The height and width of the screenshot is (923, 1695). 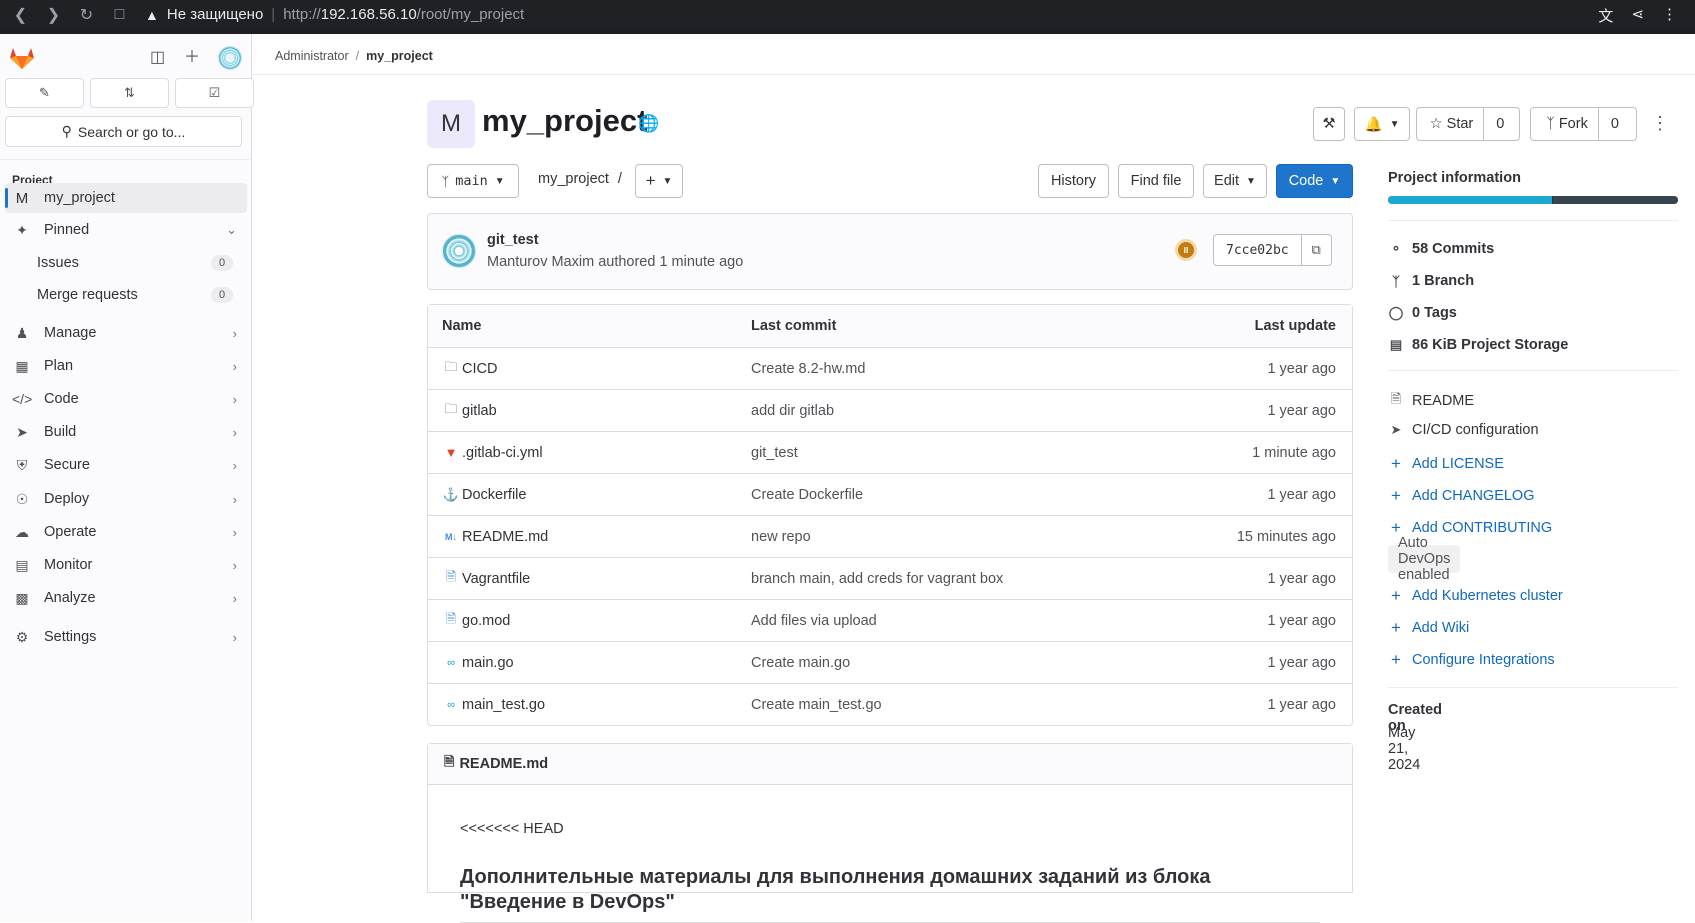 I want to click on code-dropdown-button: Code ▼, so click(x=1314, y=181).